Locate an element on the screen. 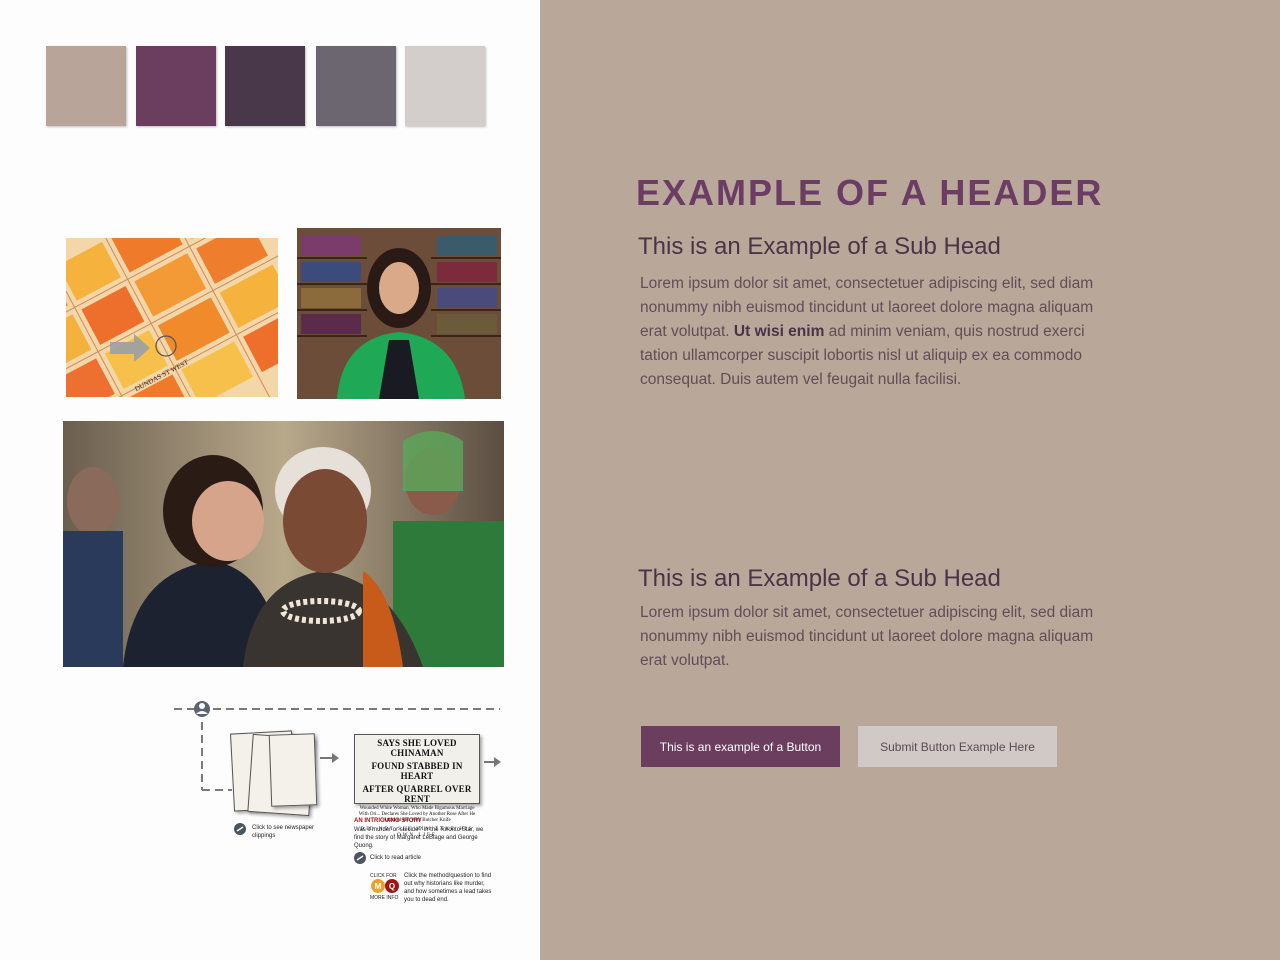  historic-map-image: DUNDAS ST WEST is located at coordinates (172, 317).